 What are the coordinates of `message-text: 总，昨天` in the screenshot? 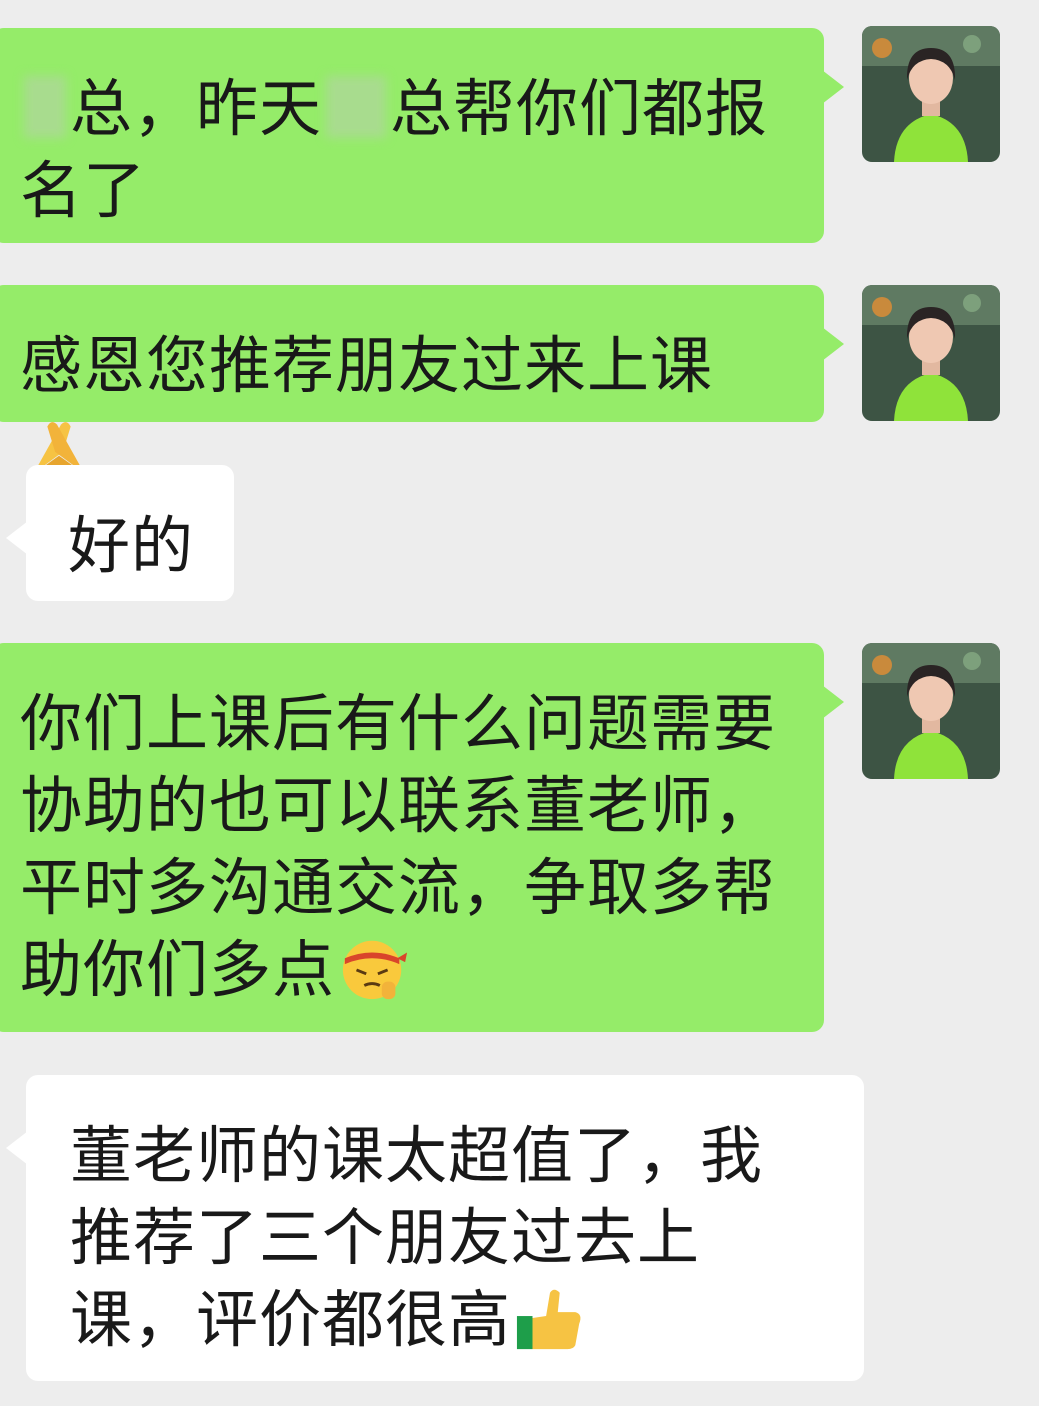 It's located at (196, 108).